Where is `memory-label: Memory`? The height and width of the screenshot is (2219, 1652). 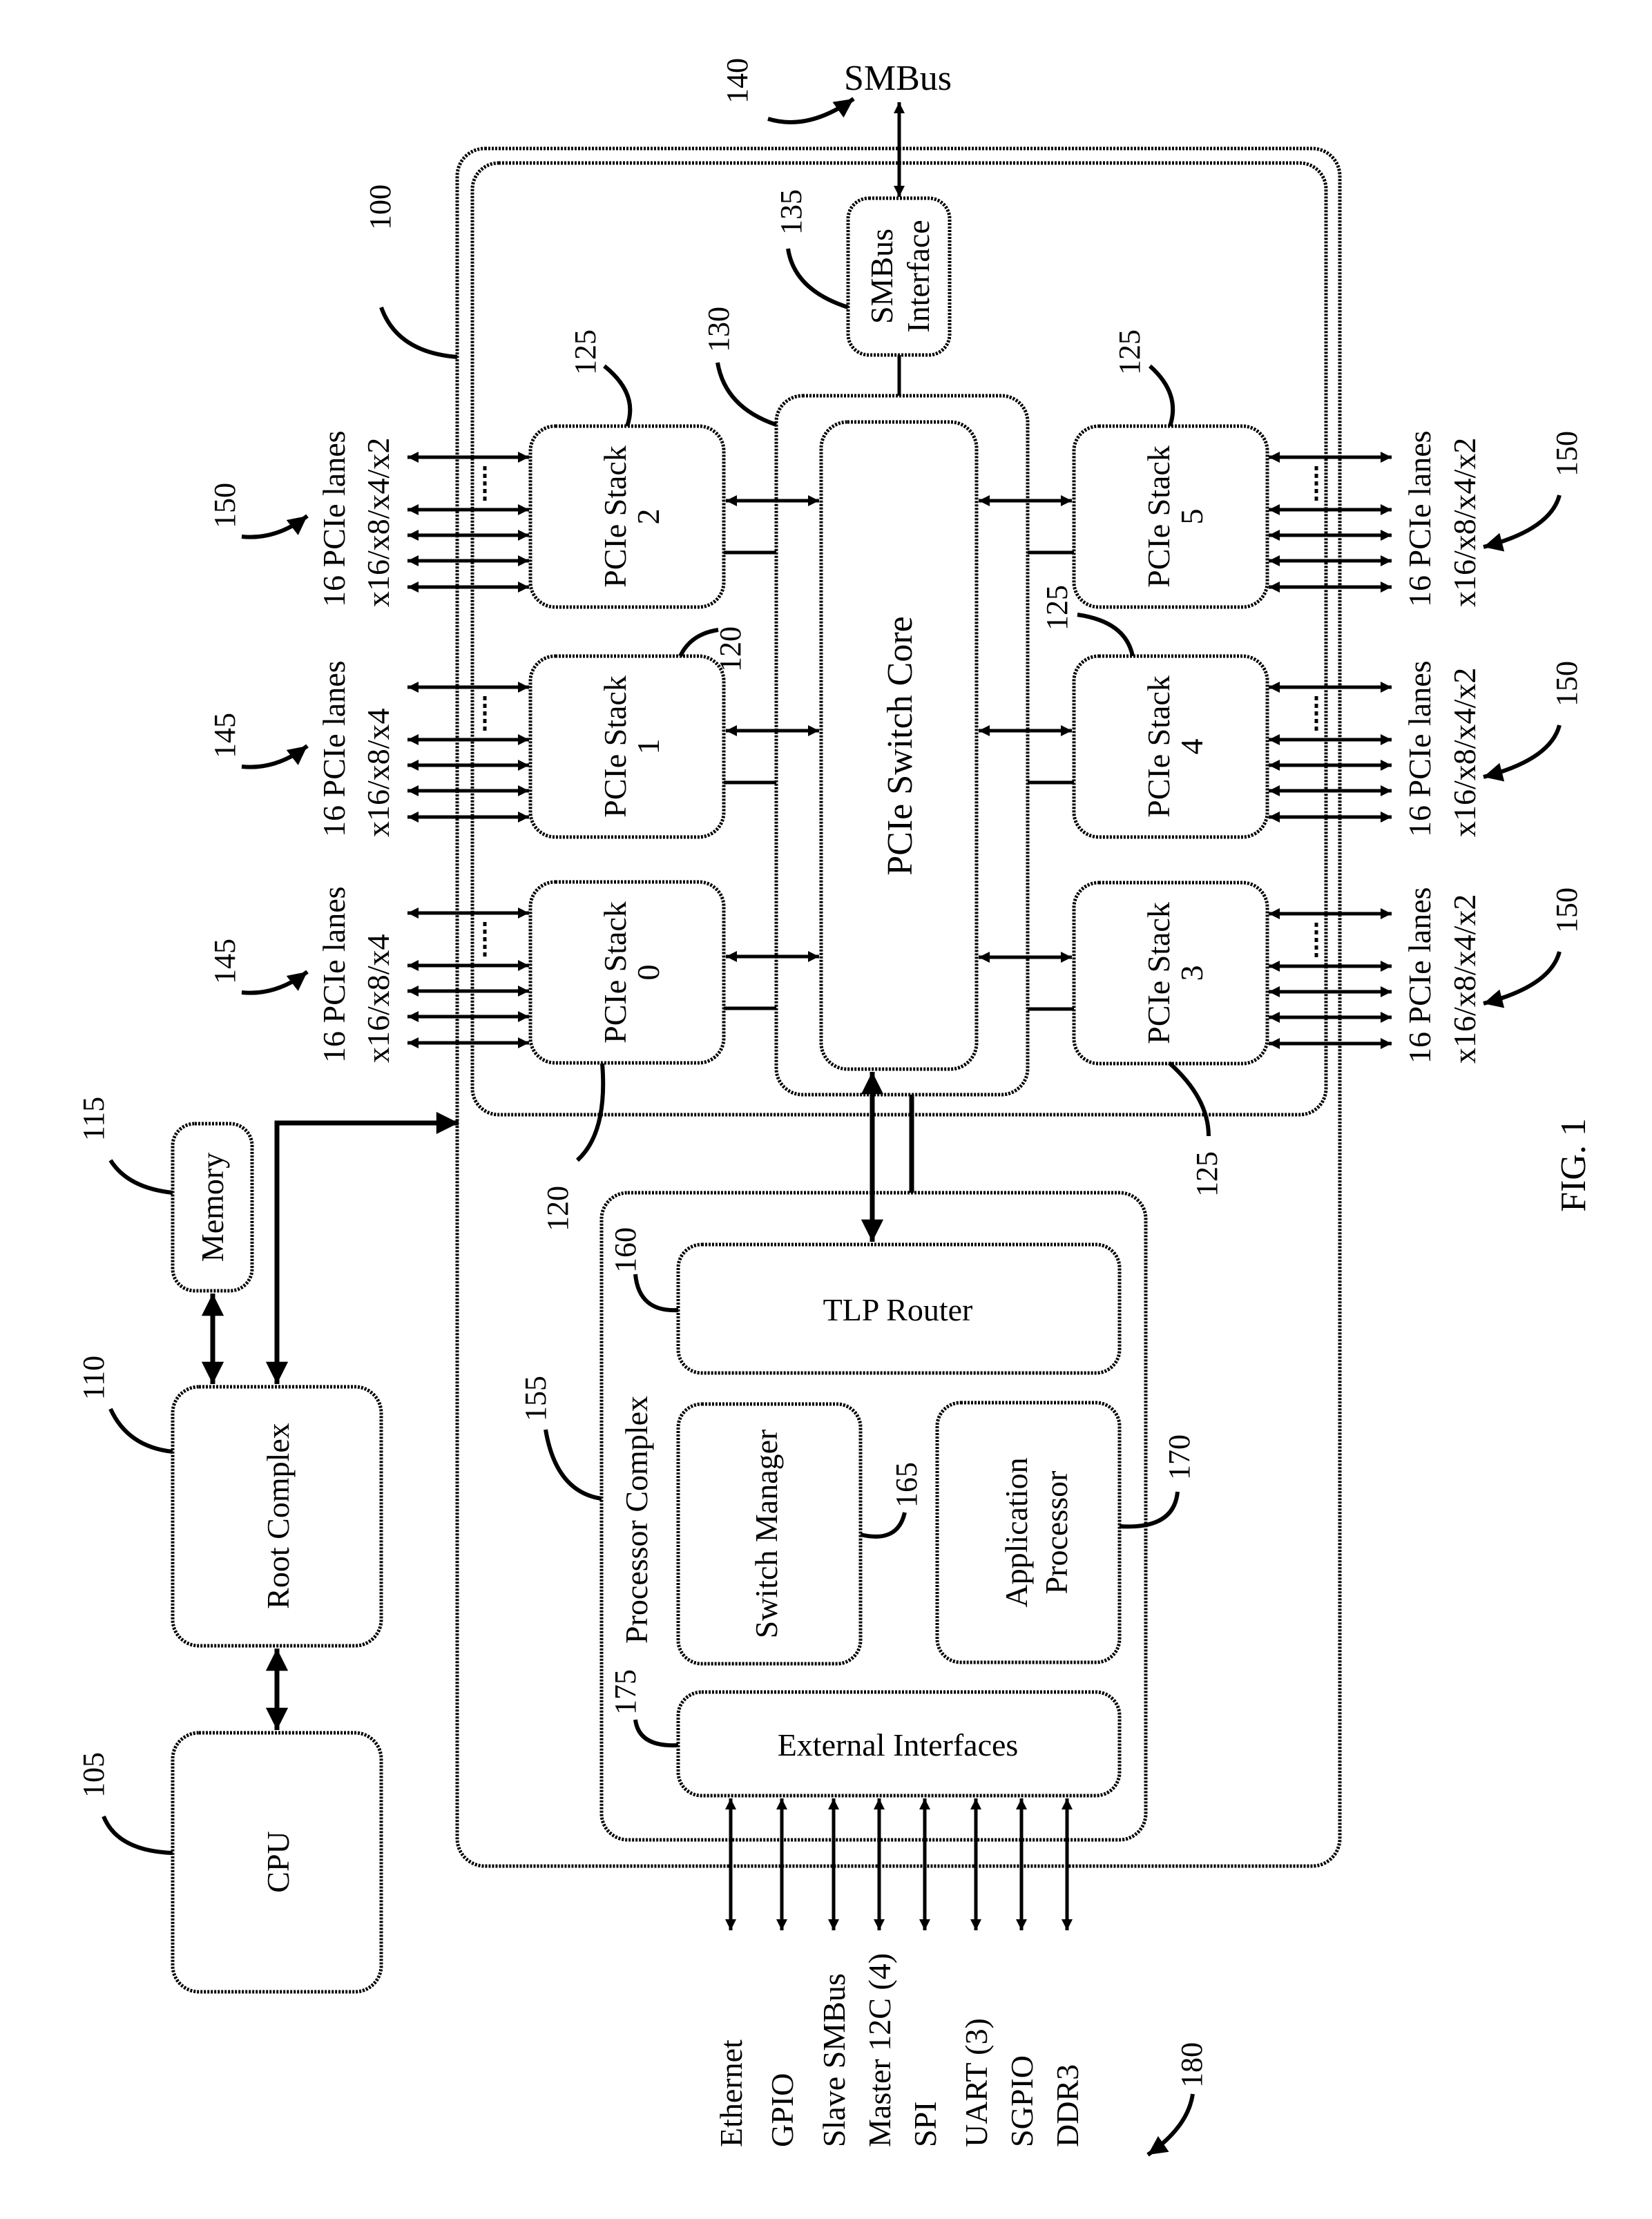
memory-label: Memory is located at coordinates (212, 1207).